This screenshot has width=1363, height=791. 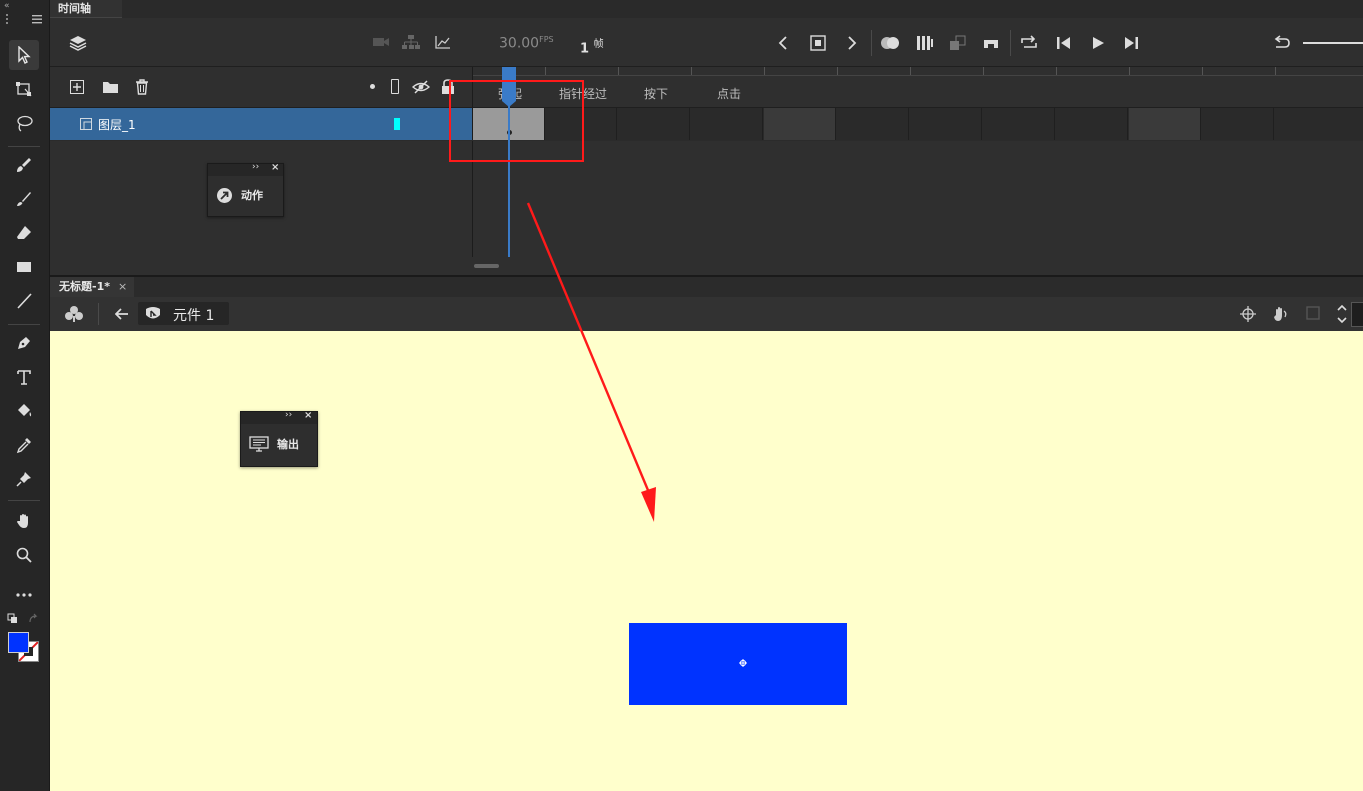 I want to click on layers-icon, so click(x=78, y=43).